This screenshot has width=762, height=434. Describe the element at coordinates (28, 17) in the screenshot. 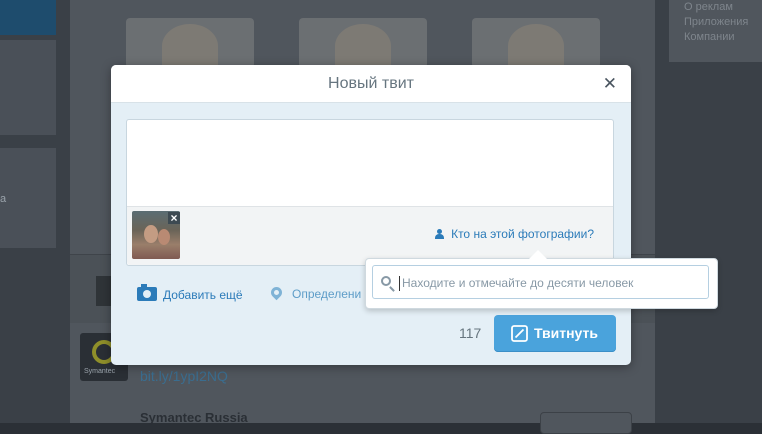

I see `left-top-block` at that location.